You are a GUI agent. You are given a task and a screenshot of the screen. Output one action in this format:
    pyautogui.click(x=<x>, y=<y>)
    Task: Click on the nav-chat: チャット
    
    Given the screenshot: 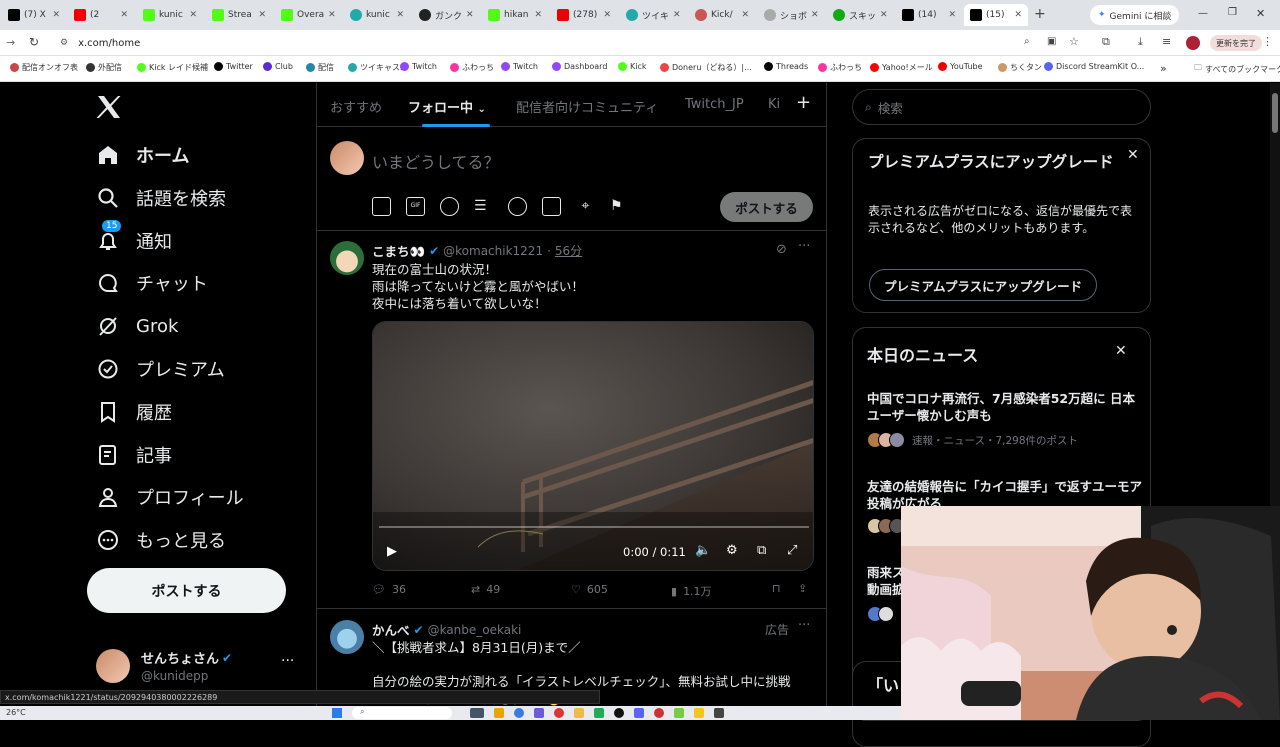 What is the action you would take?
    pyautogui.click(x=152, y=283)
    